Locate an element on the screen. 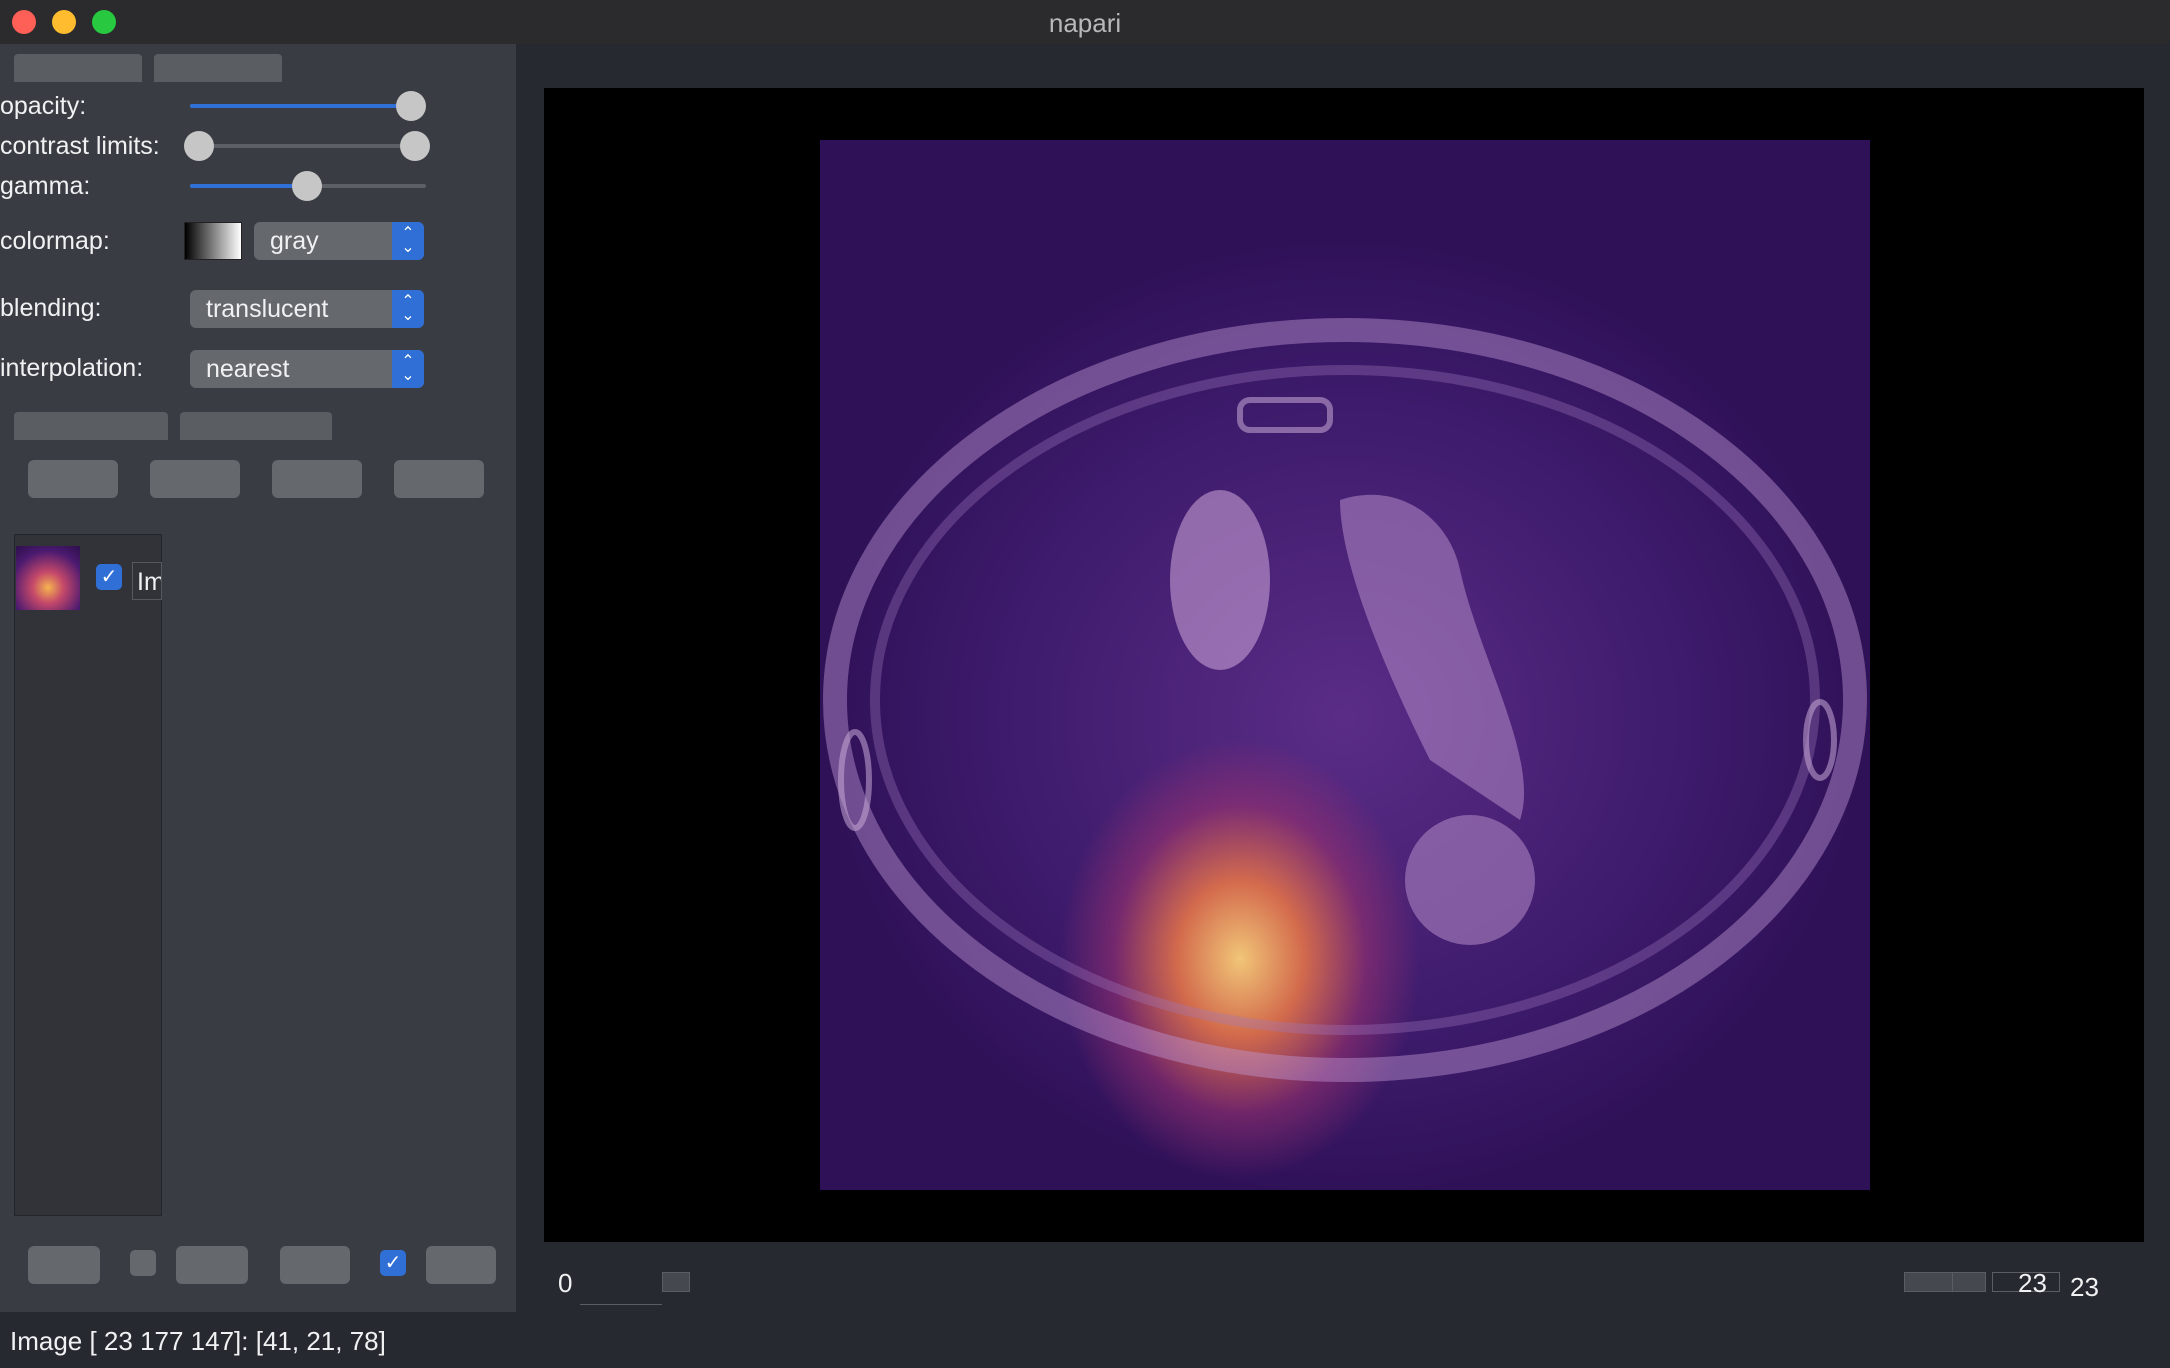  colormap-value: gray is located at coordinates (294, 241).